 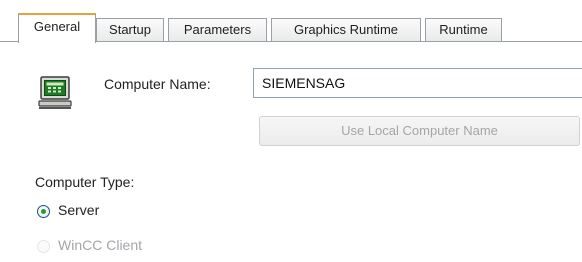 What do you see at coordinates (346, 29) in the screenshot?
I see `tab-graphics-runtime: Graphics Runtime` at bounding box center [346, 29].